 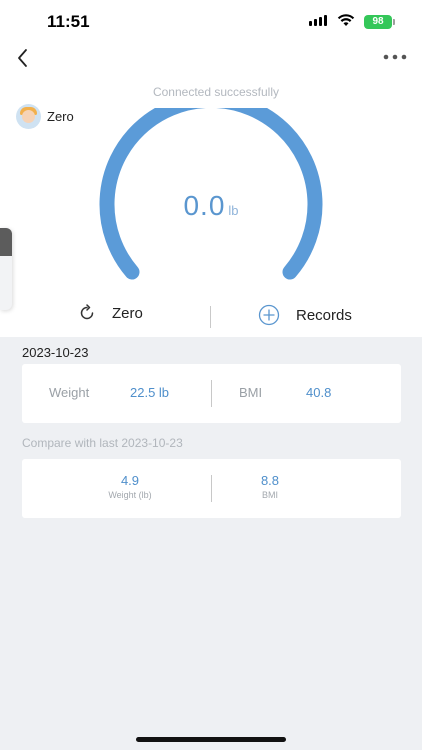 What do you see at coordinates (23, 58) in the screenshot?
I see `chevron-left-icon` at bounding box center [23, 58].